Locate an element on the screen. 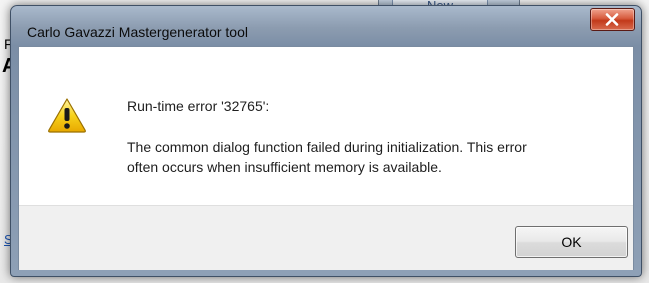 This screenshot has width=649, height=283. warning-icon is located at coordinates (67, 115).